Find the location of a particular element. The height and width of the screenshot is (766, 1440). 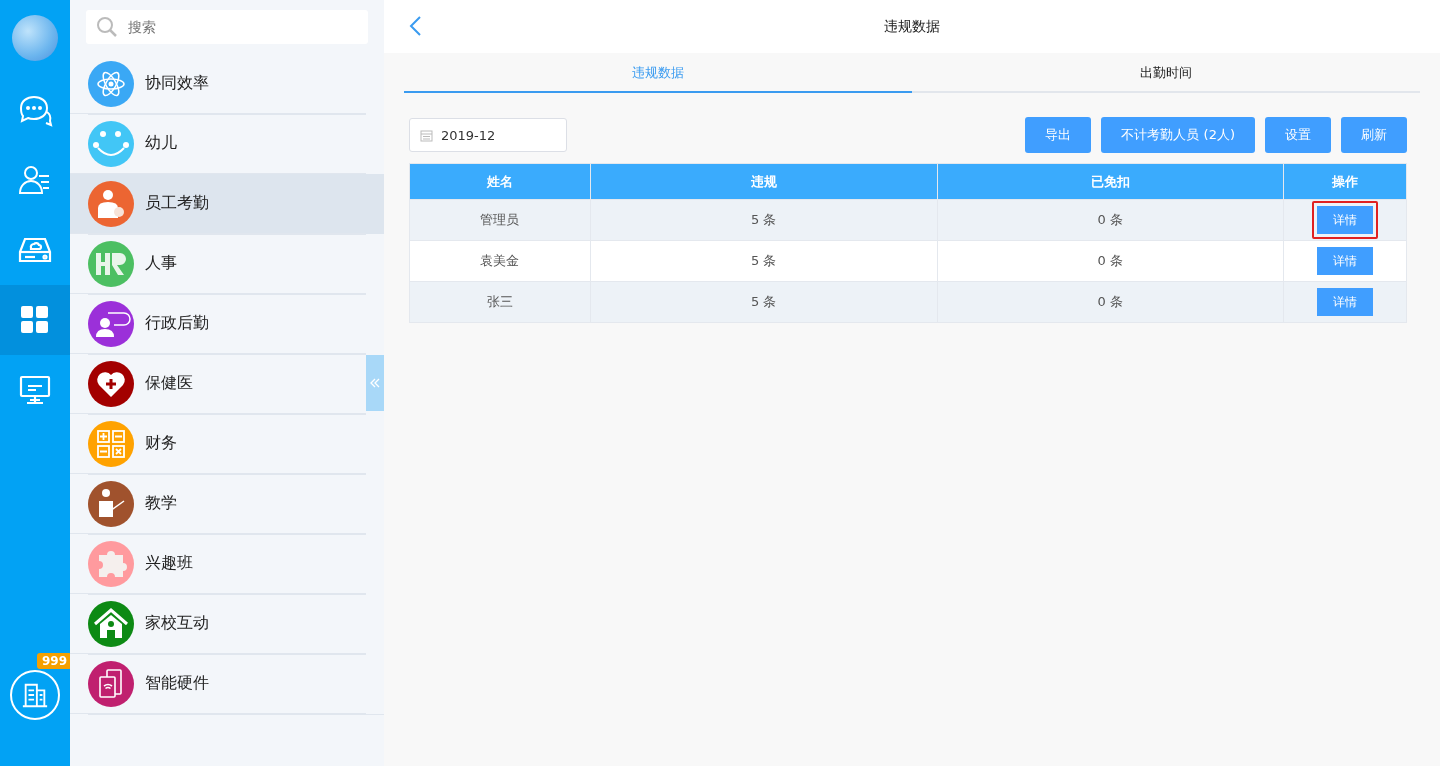

double-chevron-left-icon is located at coordinates (375, 383).